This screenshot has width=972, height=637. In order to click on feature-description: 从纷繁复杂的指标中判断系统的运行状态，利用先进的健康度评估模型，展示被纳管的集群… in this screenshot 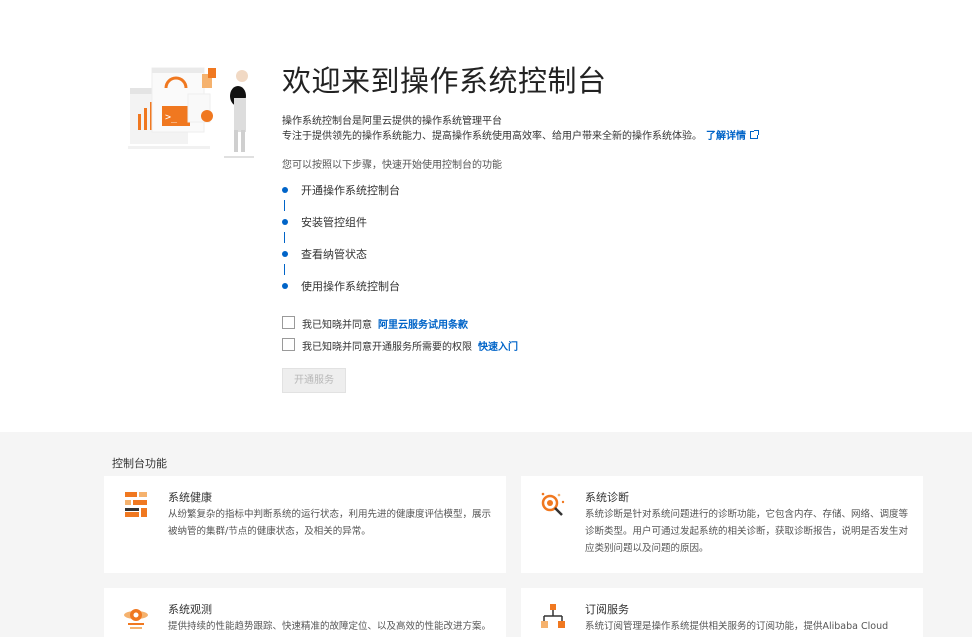, I will do `click(330, 523)`.